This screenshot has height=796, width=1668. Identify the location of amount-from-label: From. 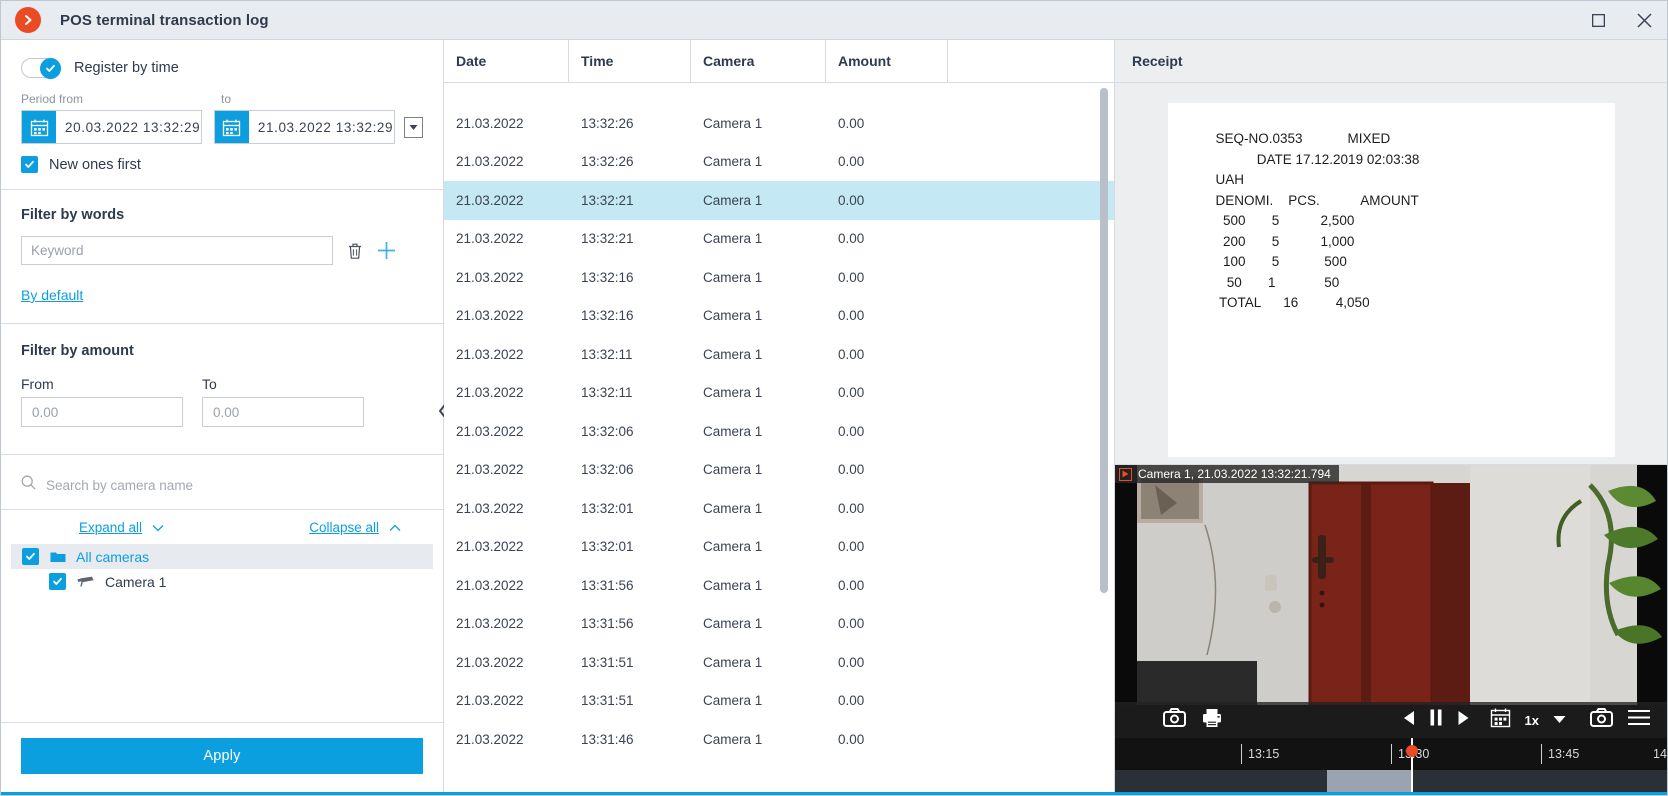
(37, 384).